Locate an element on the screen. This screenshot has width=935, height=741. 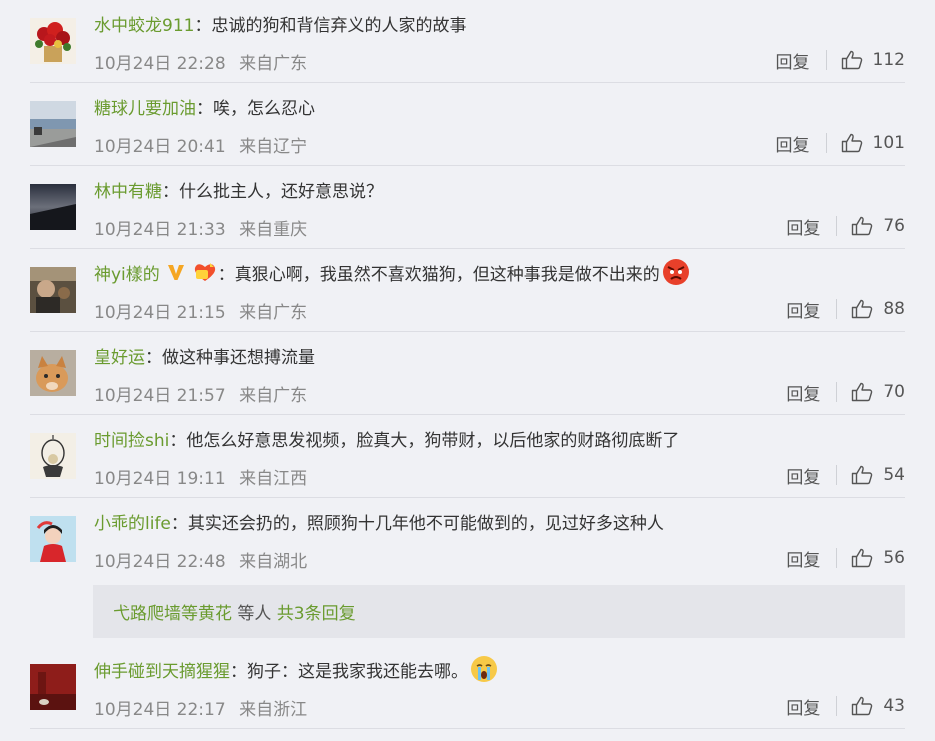
sub-reply-middle-text: 等人 is located at coordinates (254, 614).